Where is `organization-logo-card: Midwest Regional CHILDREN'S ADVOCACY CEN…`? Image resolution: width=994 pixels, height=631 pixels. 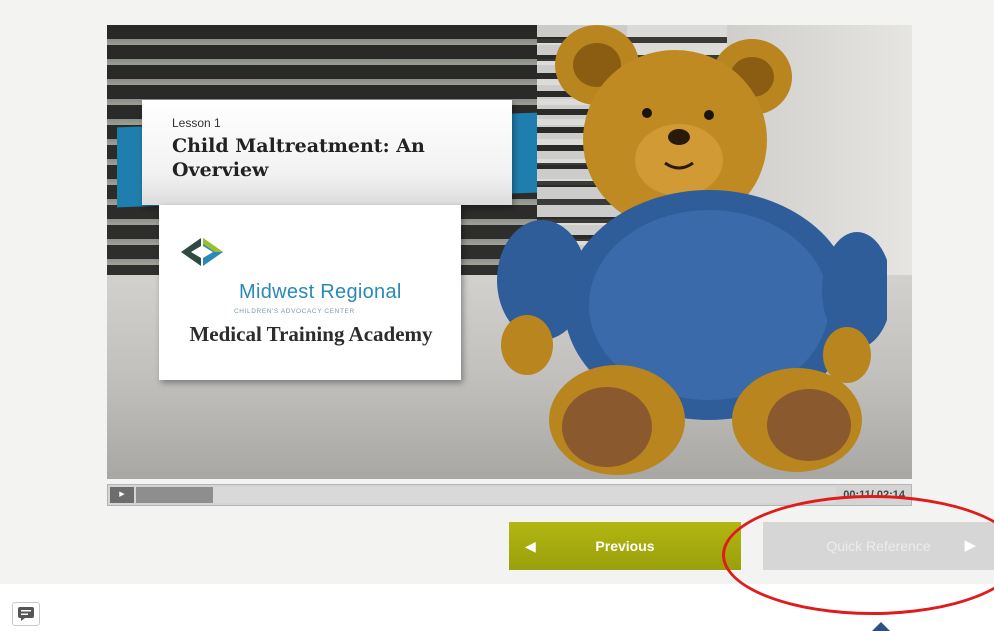 organization-logo-card: Midwest Regional CHILDREN'S ADVOCACY CEN… is located at coordinates (310, 292).